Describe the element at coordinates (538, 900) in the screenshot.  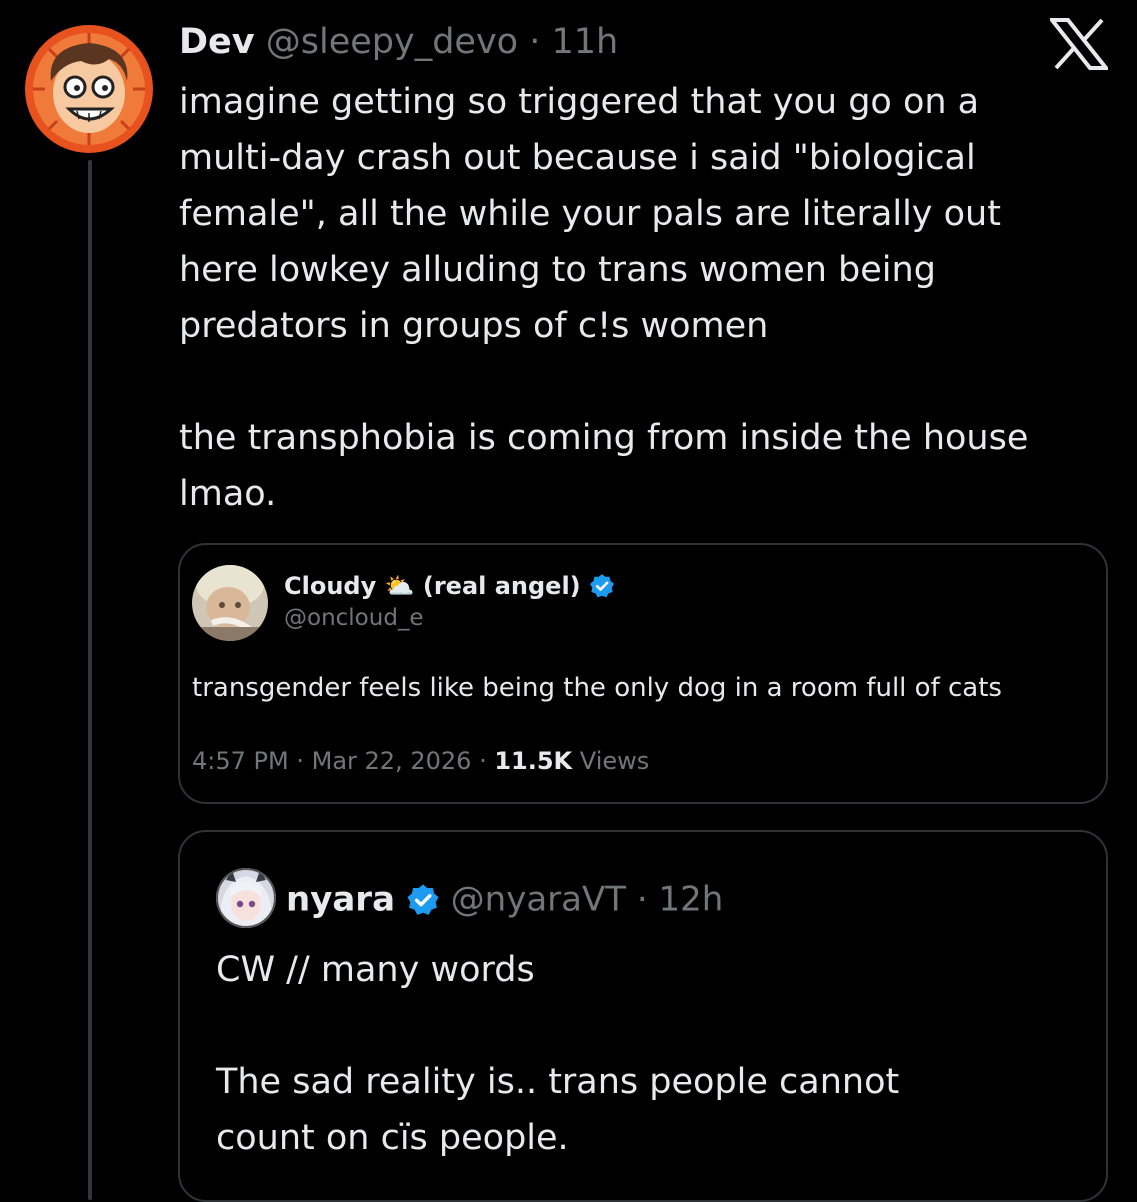
I see `quoted-handle: @nyaraVT` at that location.